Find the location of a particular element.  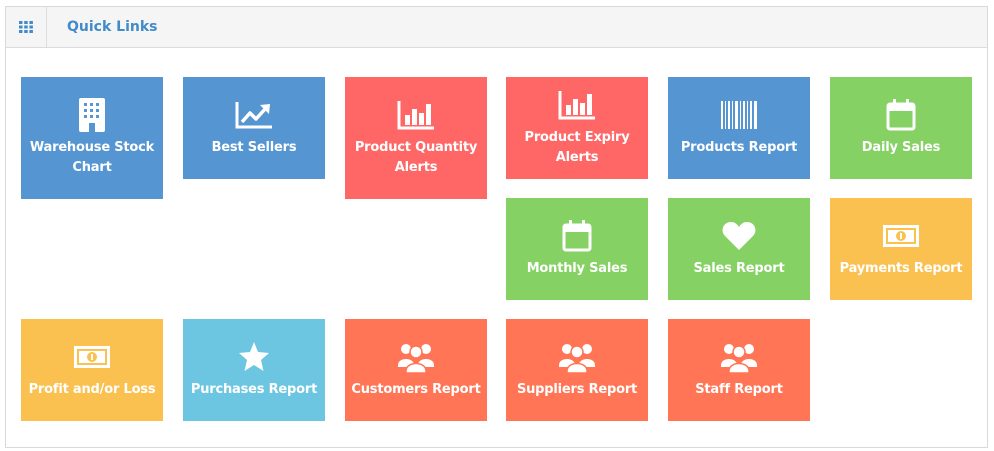

tile-label: Purchases Report is located at coordinates (254, 389).